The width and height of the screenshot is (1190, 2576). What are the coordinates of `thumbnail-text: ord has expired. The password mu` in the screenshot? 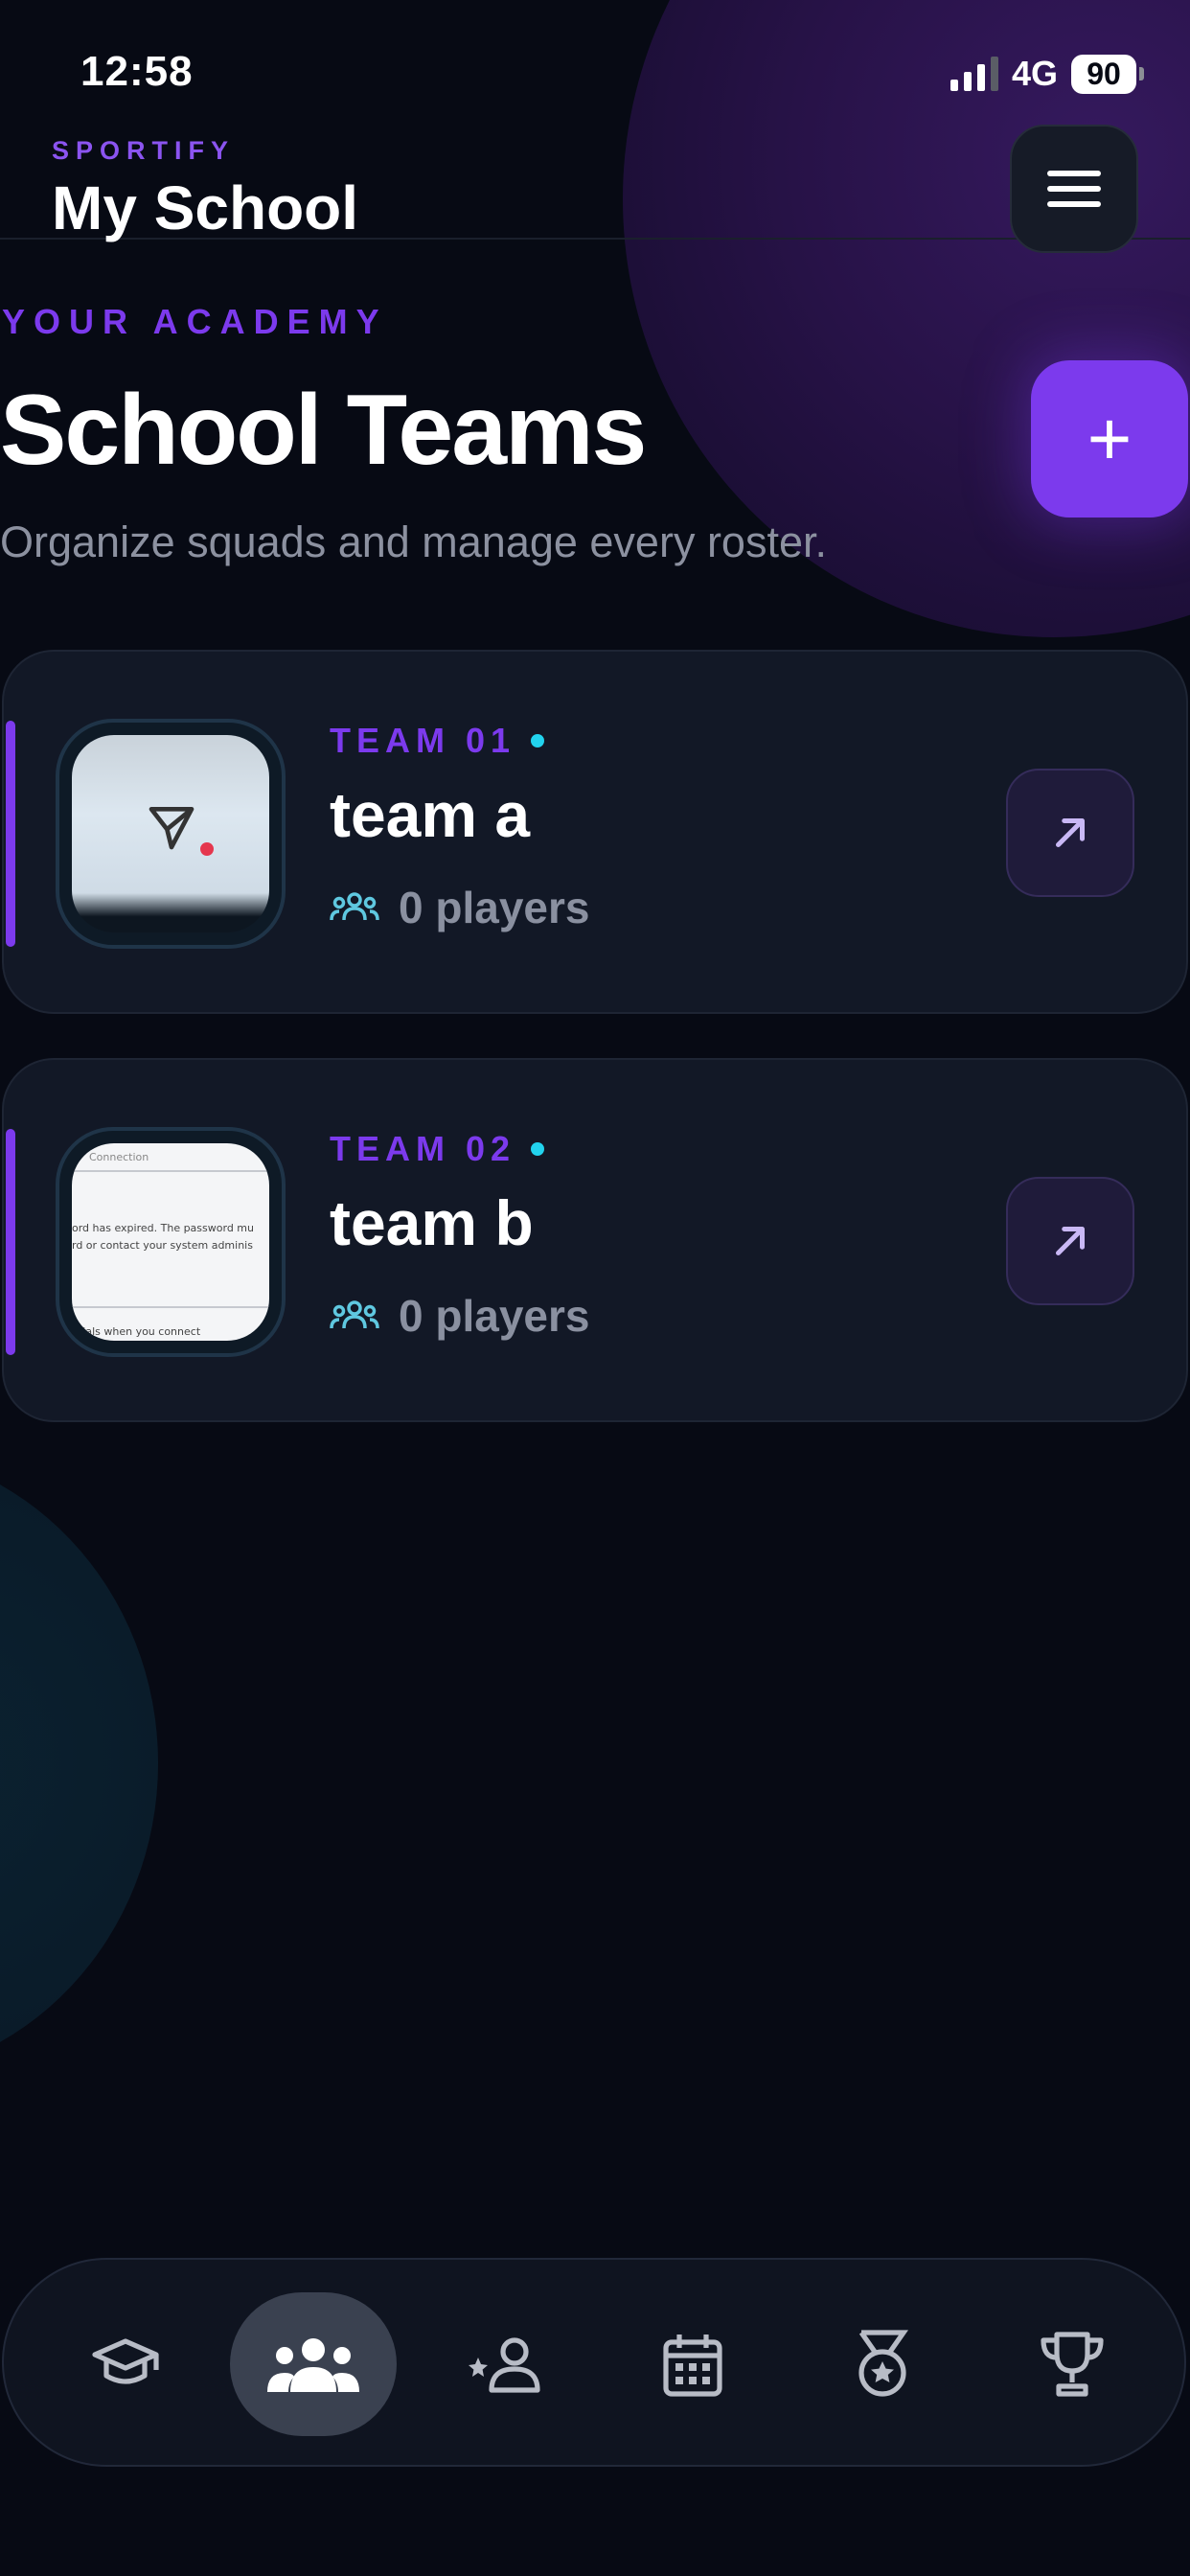 It's located at (163, 1228).